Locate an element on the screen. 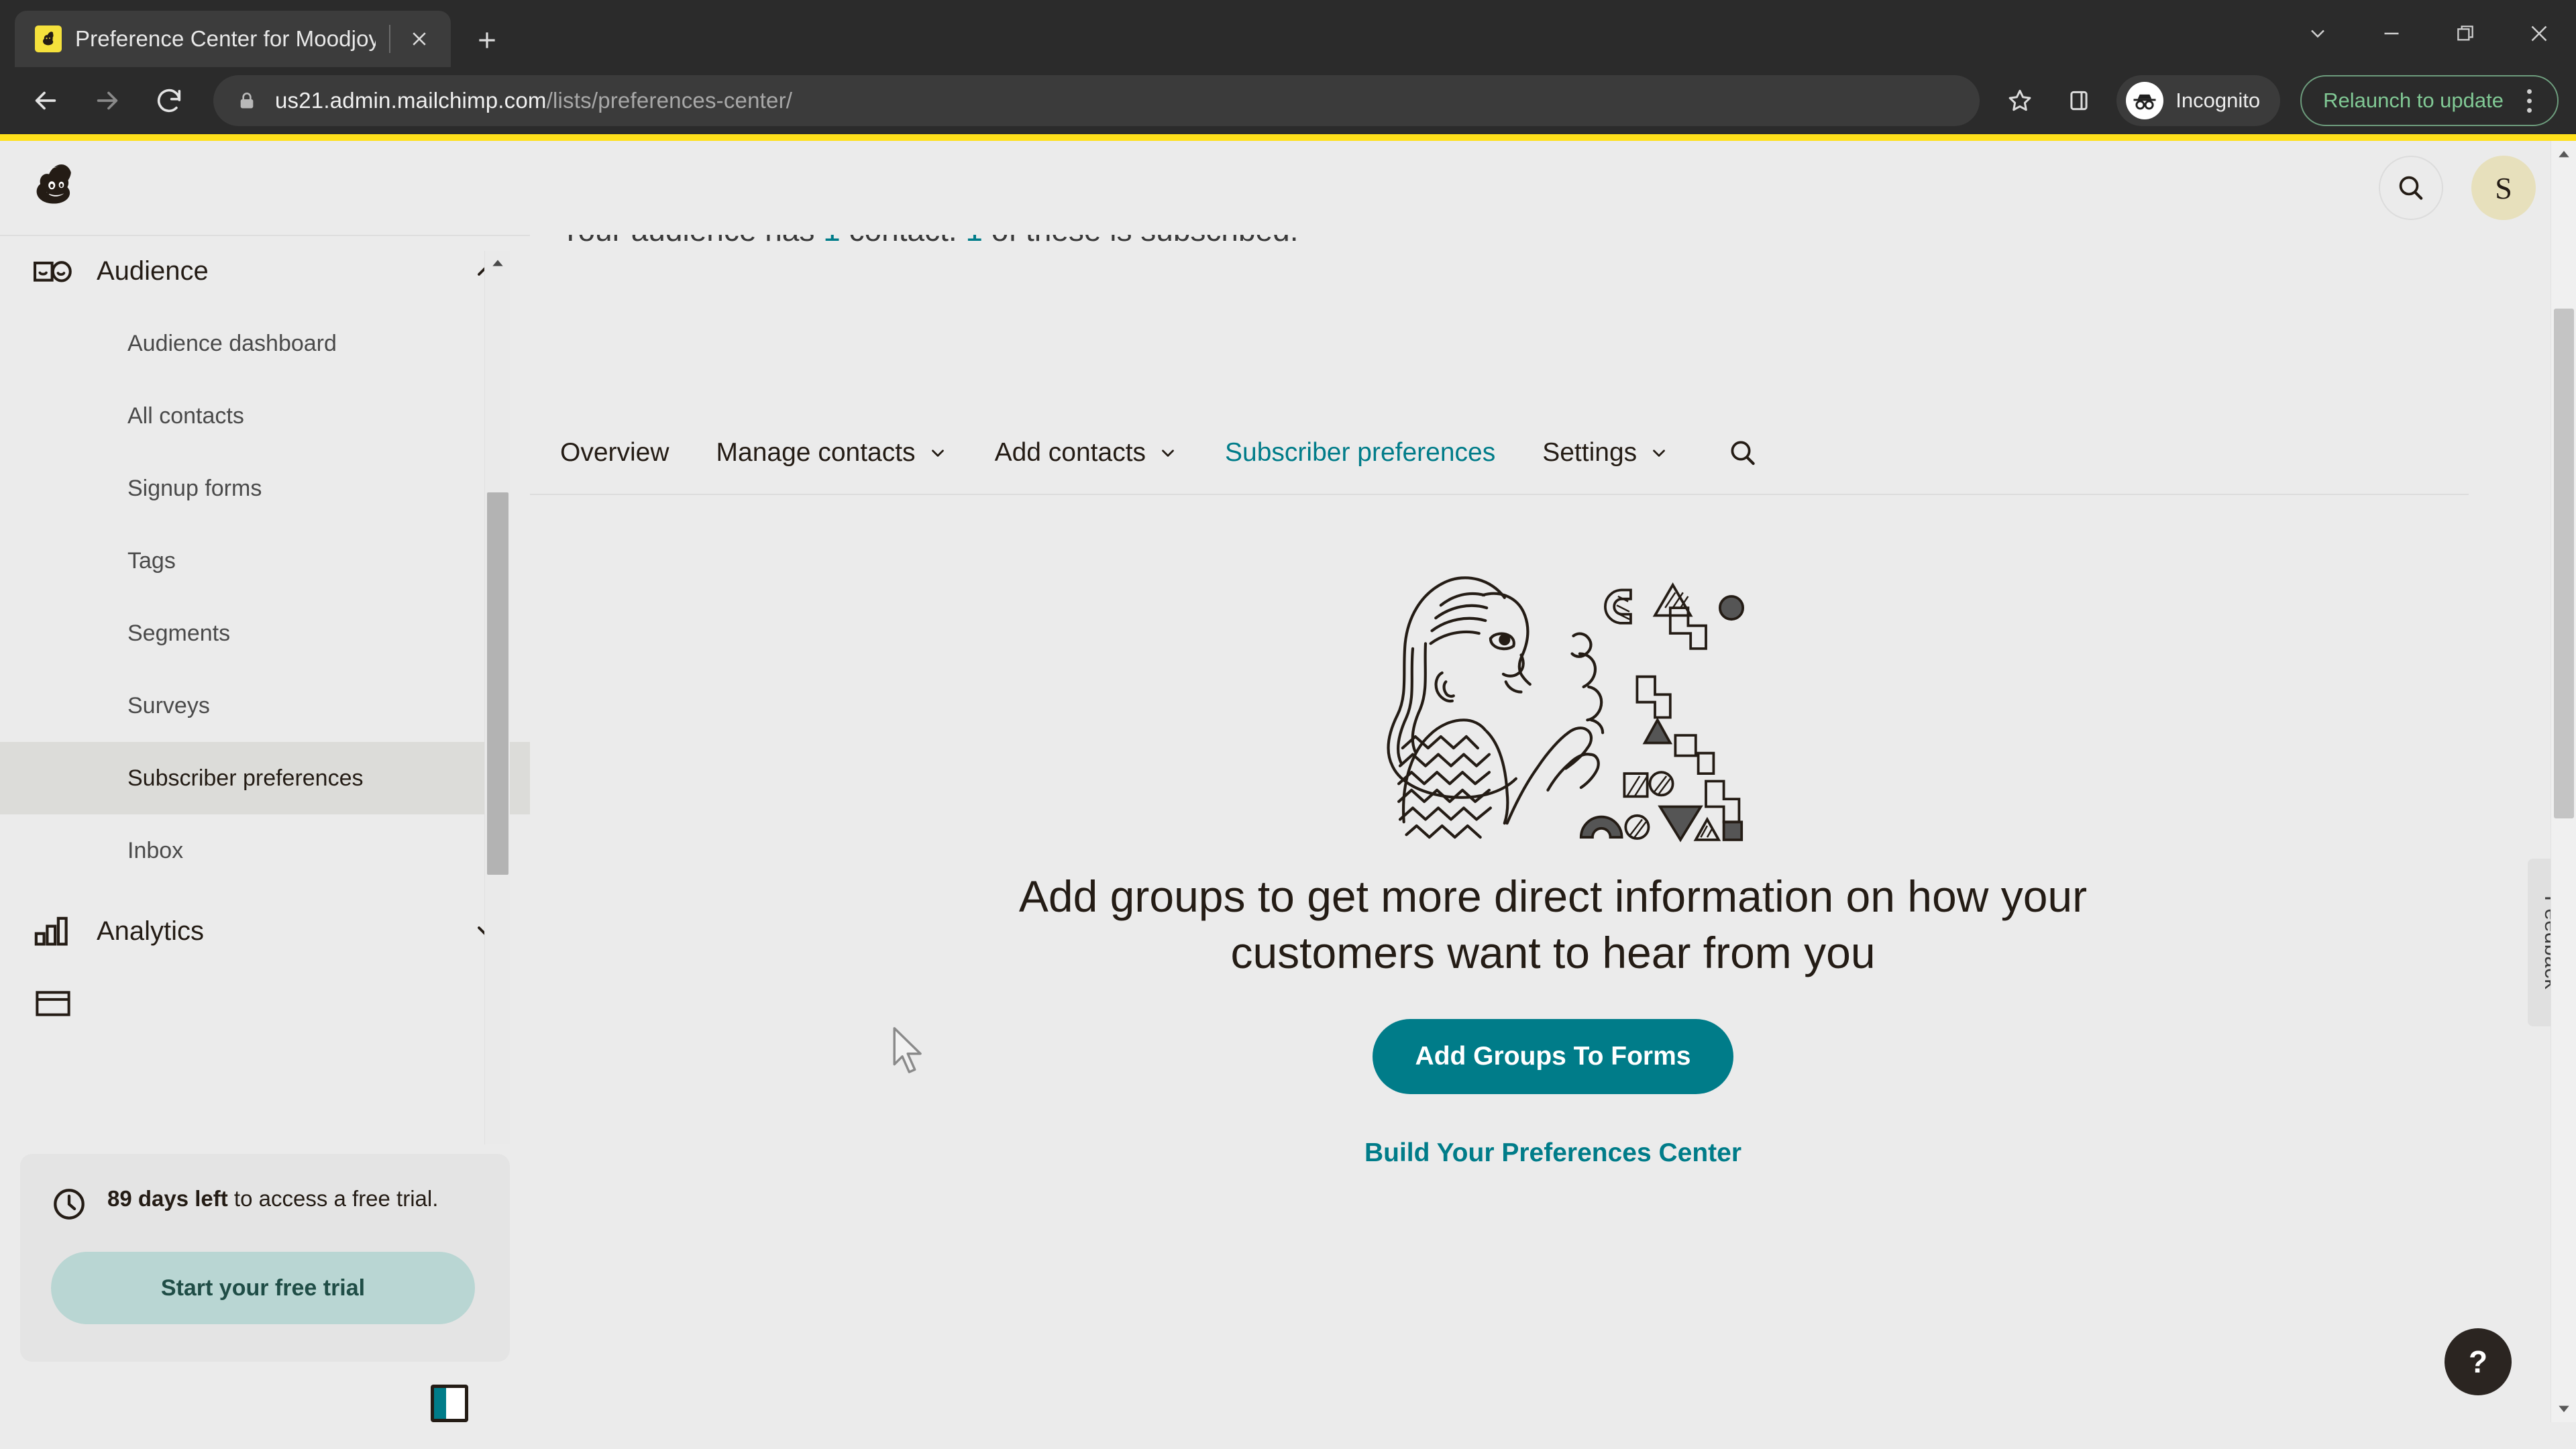 The width and height of the screenshot is (2576, 1449). sidebar-item-audience-dashboard: Audience dashboard is located at coordinates (265, 343).